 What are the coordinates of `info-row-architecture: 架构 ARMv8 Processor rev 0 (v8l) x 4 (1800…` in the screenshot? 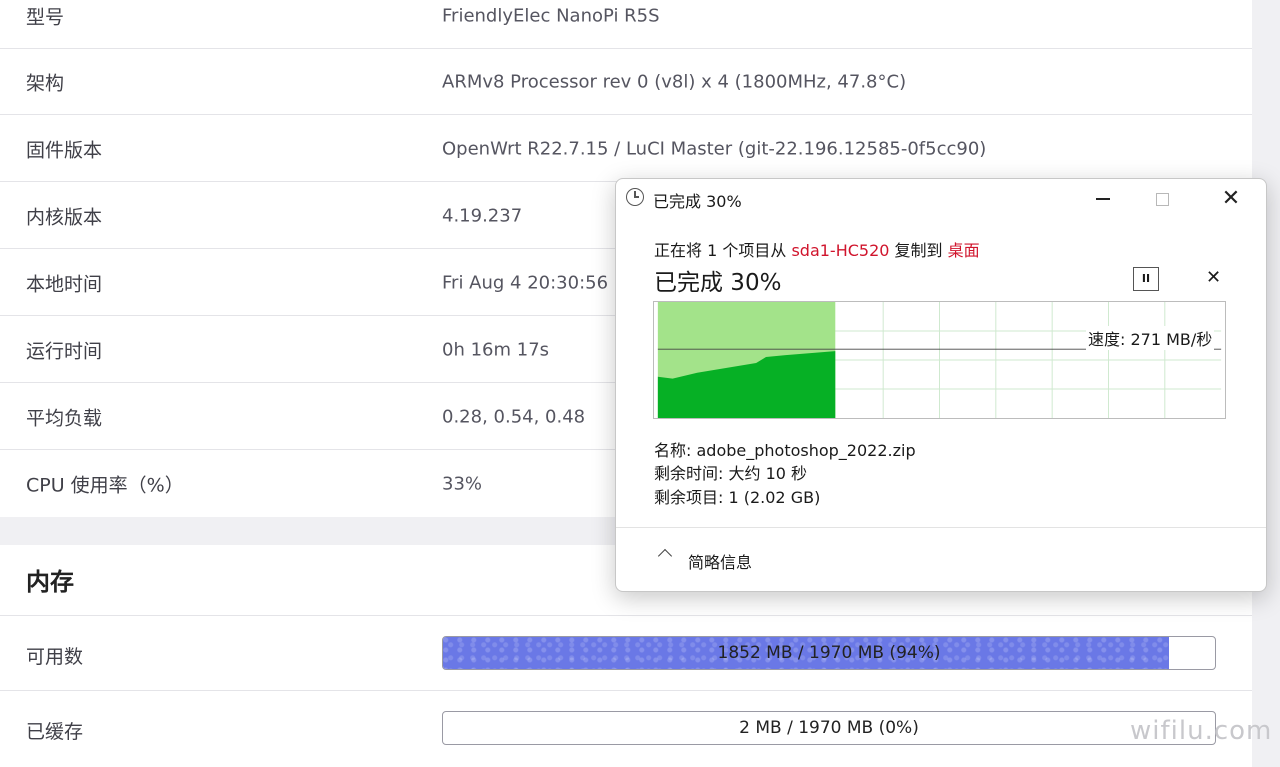 It's located at (626, 82).